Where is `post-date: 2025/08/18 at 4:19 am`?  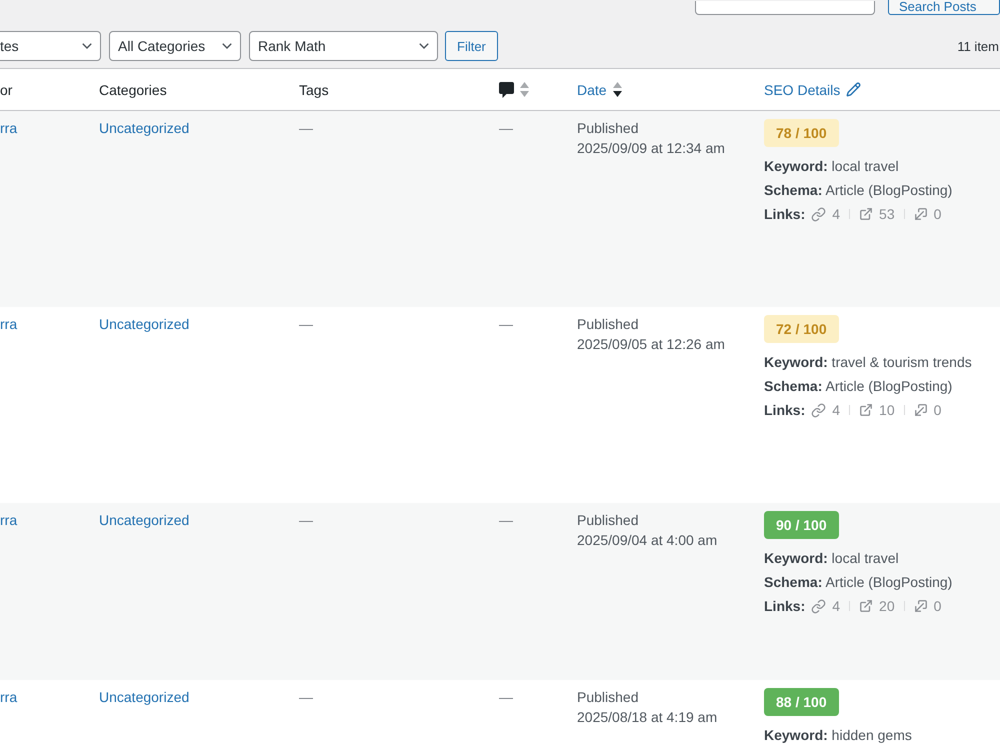
post-date: 2025/08/18 at 4:19 am is located at coordinates (647, 717).